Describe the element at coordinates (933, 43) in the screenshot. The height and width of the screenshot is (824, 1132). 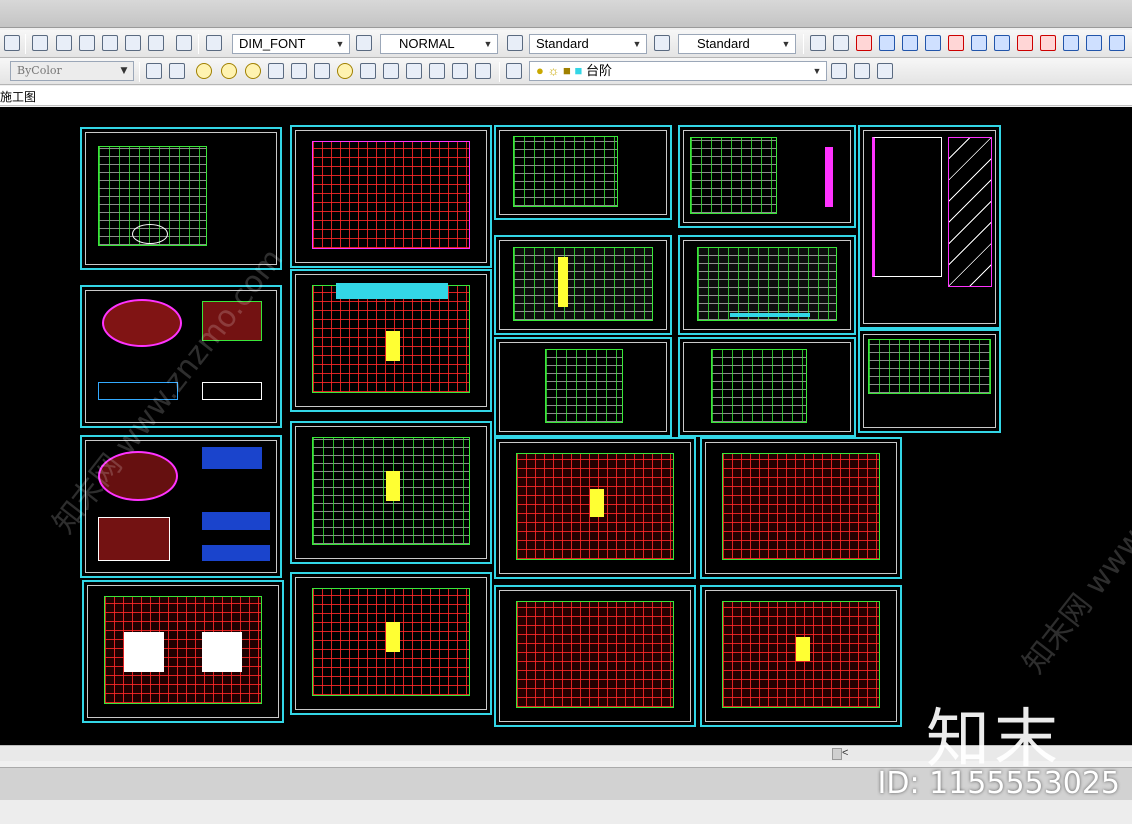
I see `center-mark-icon` at that location.